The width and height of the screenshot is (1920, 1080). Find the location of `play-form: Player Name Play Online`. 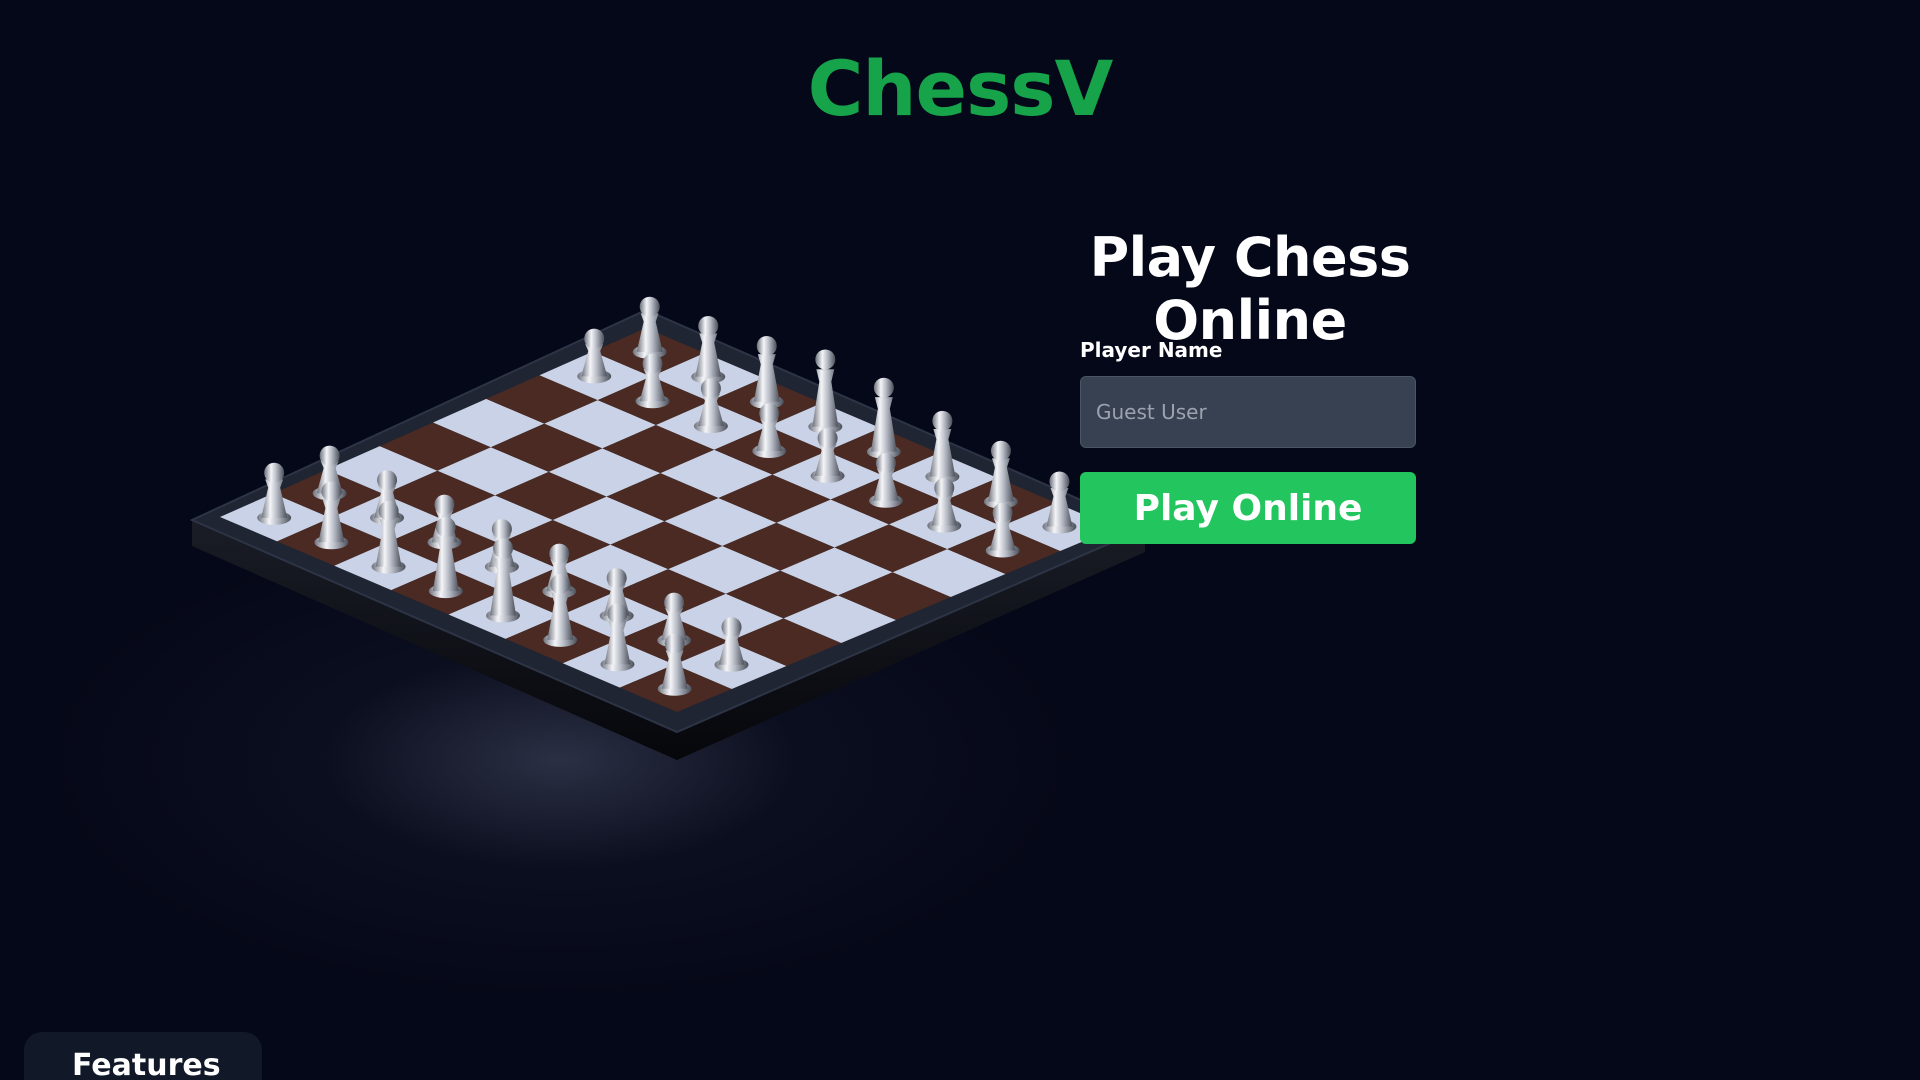

play-form: Player Name Play Online is located at coordinates (1248, 441).